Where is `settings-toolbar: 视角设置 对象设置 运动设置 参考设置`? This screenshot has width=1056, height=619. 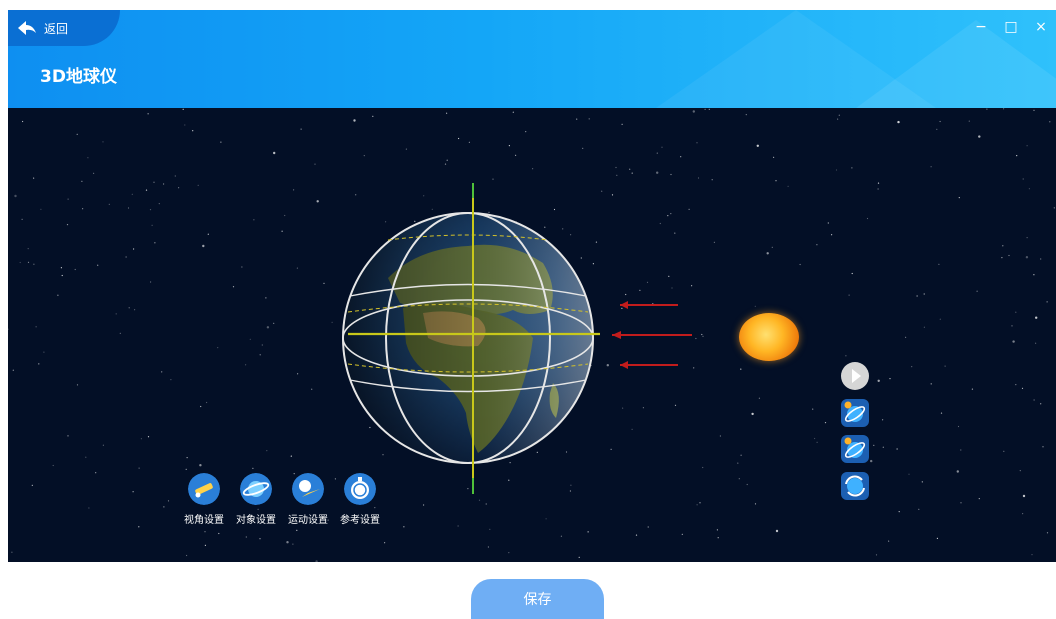 settings-toolbar: 视角设置 对象设置 运动设置 参考设置 is located at coordinates (282, 499).